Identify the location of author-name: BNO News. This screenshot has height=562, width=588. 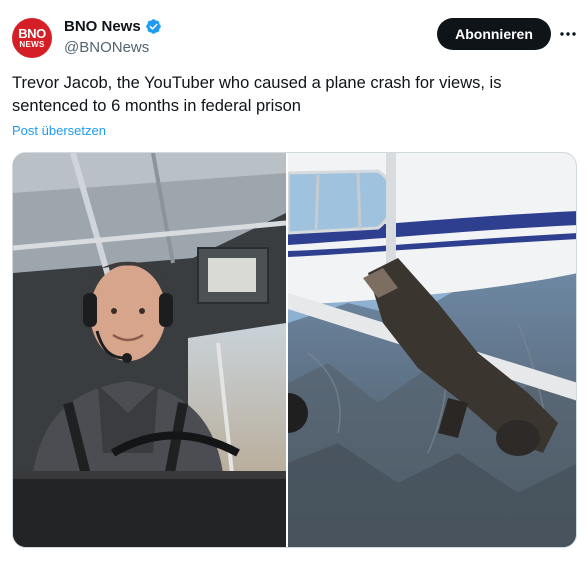
(102, 26).